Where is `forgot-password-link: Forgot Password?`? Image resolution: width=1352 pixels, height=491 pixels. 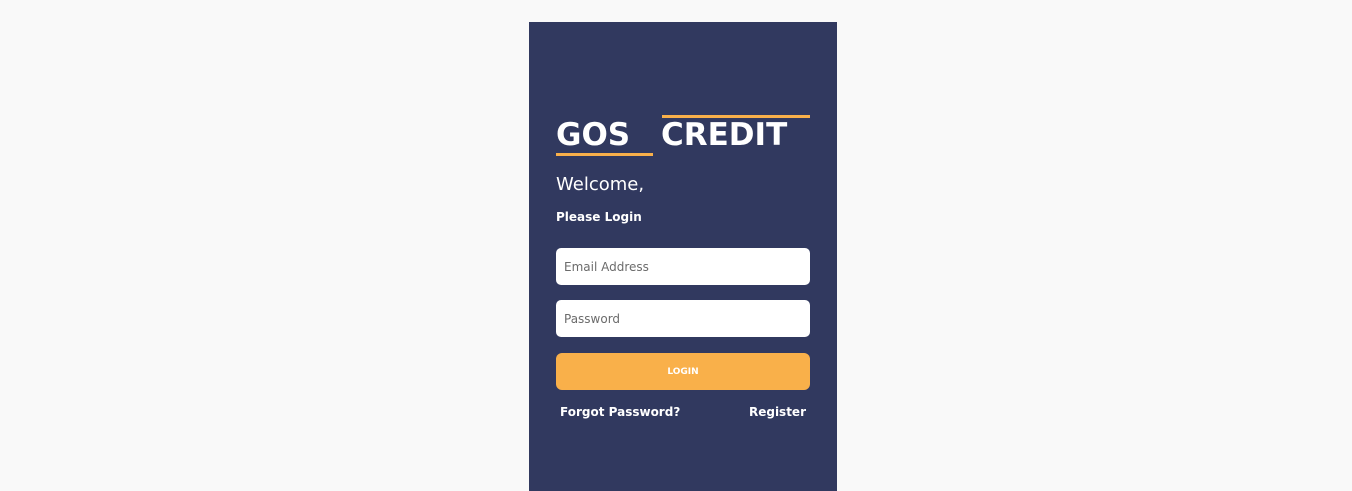
forgot-password-link: Forgot Password? is located at coordinates (620, 412).